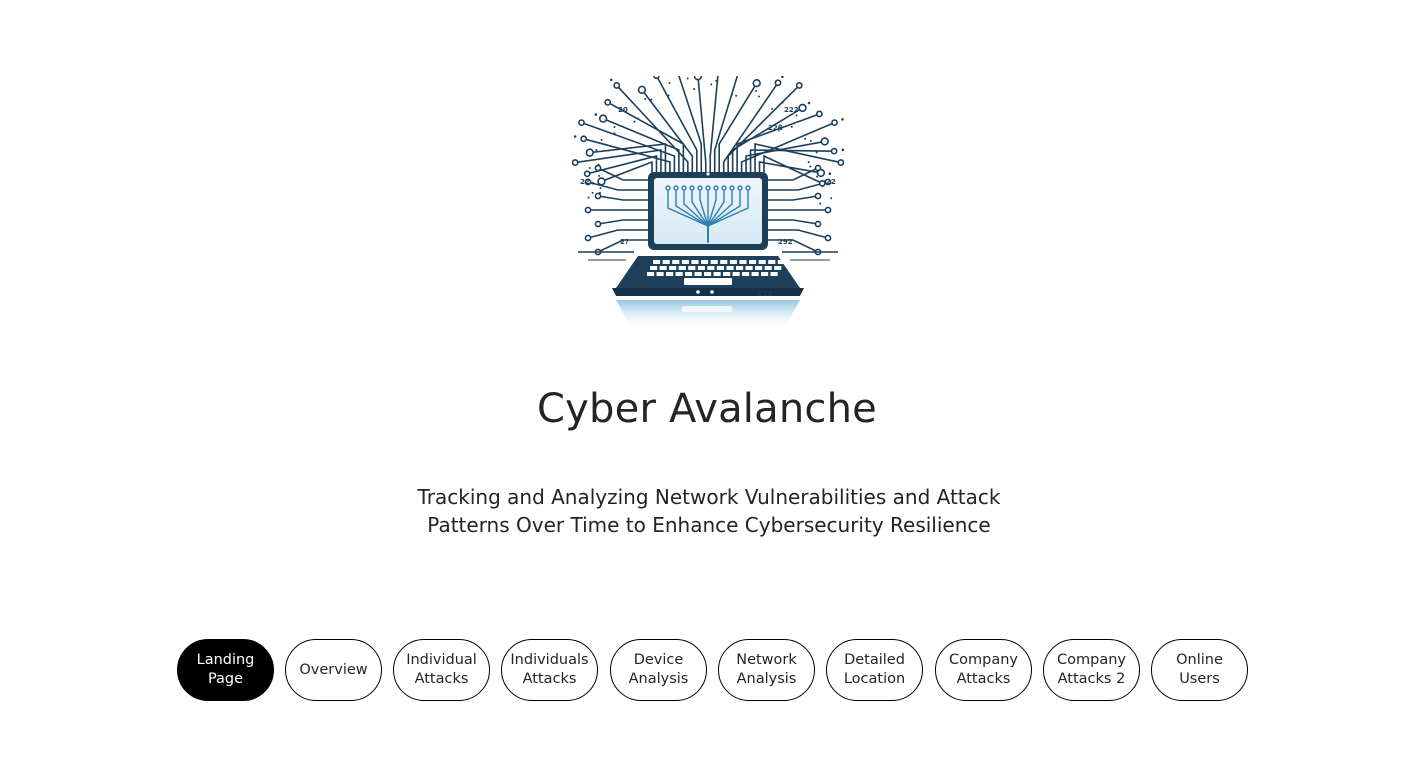  Describe the element at coordinates (785, 242) in the screenshot. I see `logo-label: 292` at that location.